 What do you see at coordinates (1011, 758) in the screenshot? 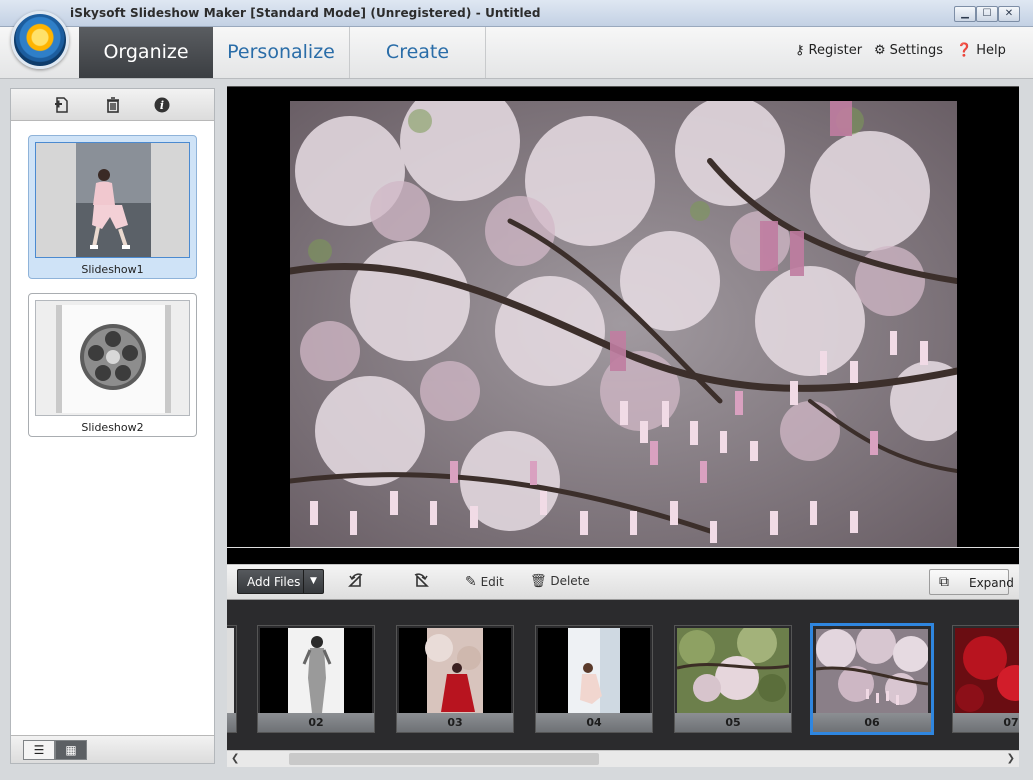
I see `scroll-right-arrow-icon: ❯` at bounding box center [1011, 758].